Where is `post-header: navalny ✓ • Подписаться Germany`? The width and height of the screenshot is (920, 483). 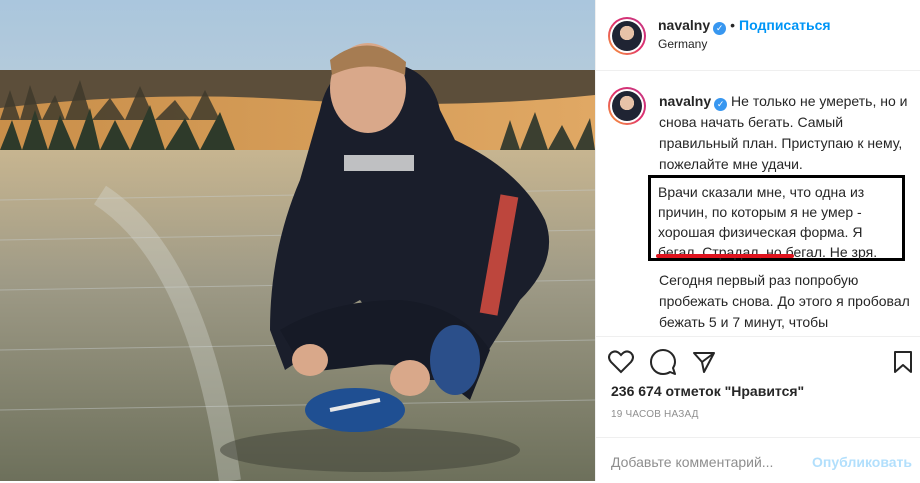 post-header: navalny ✓ • Подписаться Germany is located at coordinates (758, 35).